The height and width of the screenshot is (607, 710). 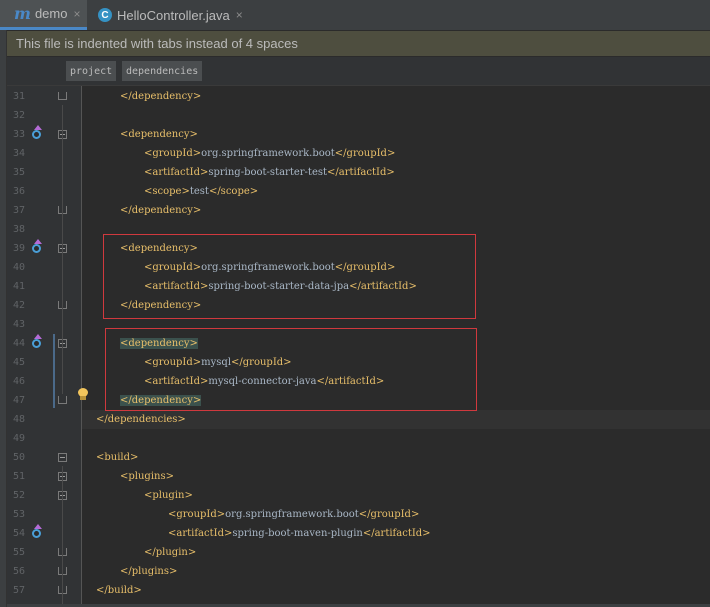 What do you see at coordinates (18, 552) in the screenshot?
I see `line-number: 55` at bounding box center [18, 552].